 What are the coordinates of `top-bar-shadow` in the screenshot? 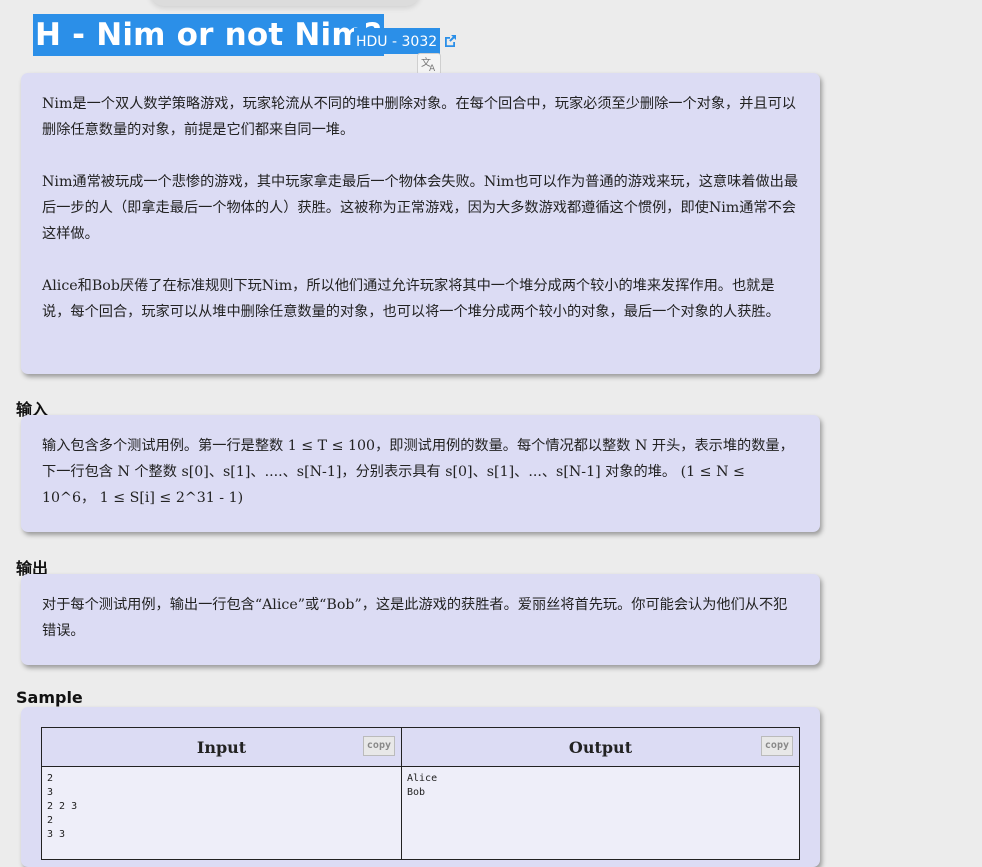 It's located at (285, 3).